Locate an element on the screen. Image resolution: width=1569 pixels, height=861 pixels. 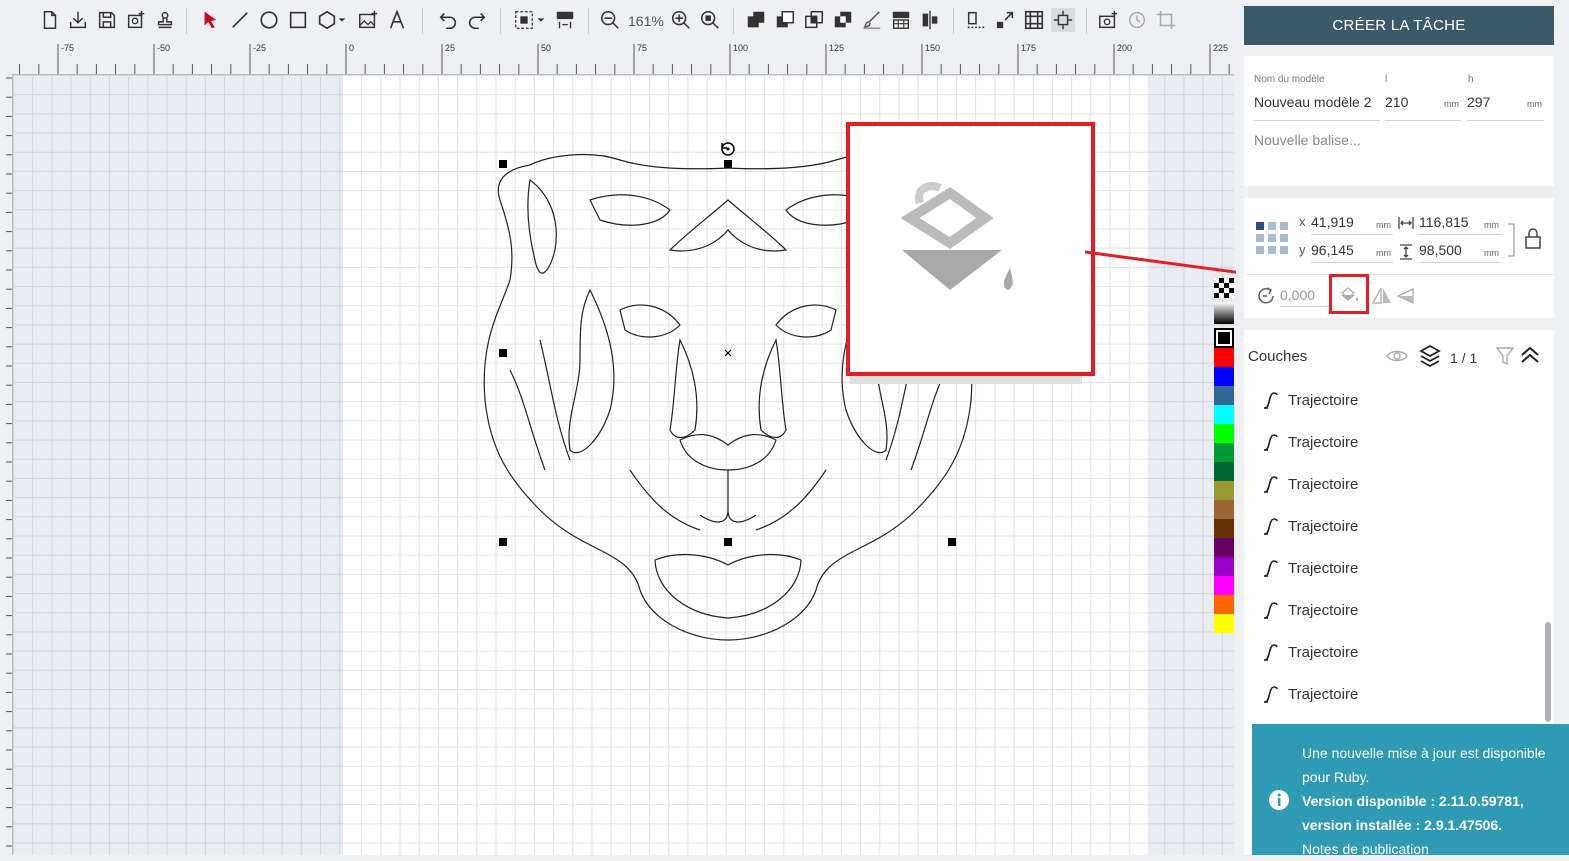
rotation-input: 0,000 is located at coordinates (1297, 295).